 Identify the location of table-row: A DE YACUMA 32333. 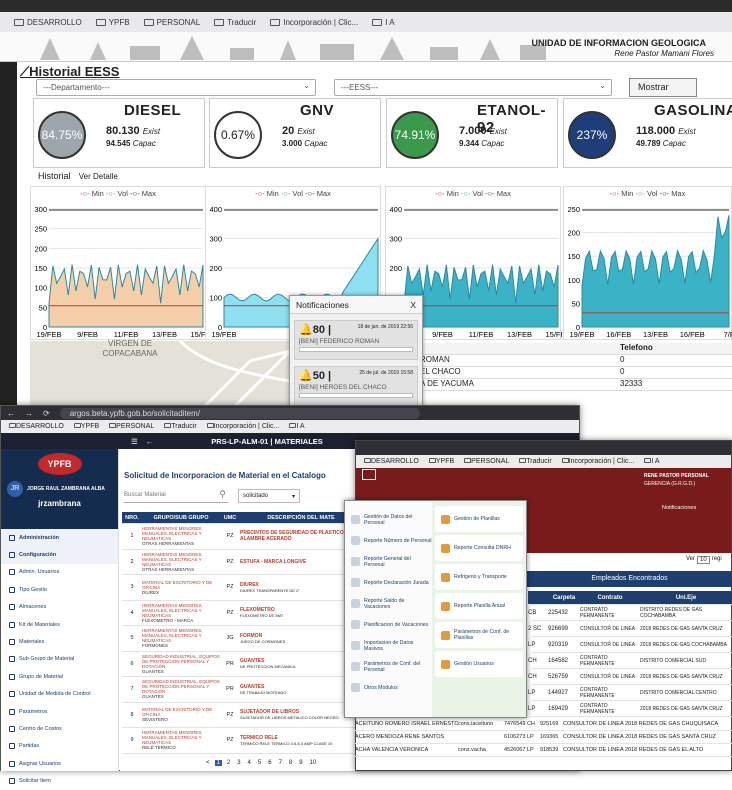
(576, 385).